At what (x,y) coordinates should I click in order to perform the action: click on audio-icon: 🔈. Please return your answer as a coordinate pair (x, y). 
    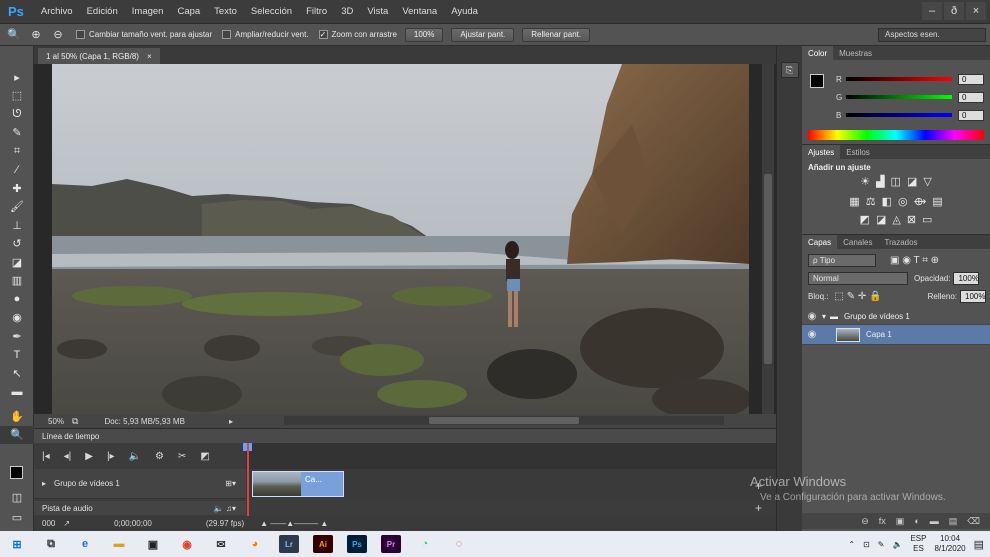
    Looking at the image, I should click on (135, 456).